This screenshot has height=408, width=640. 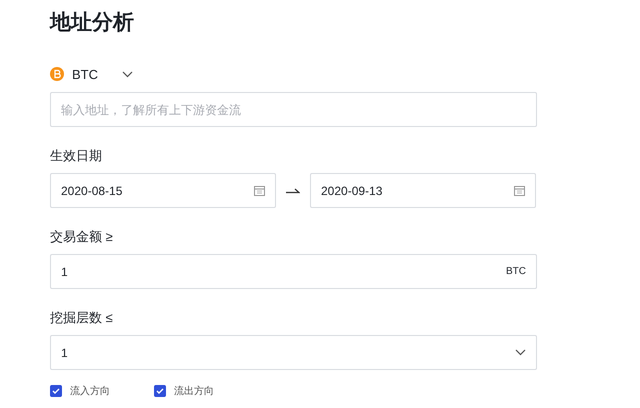 What do you see at coordinates (163, 190) in the screenshot?
I see `start-date-field: 2020-08-15` at bounding box center [163, 190].